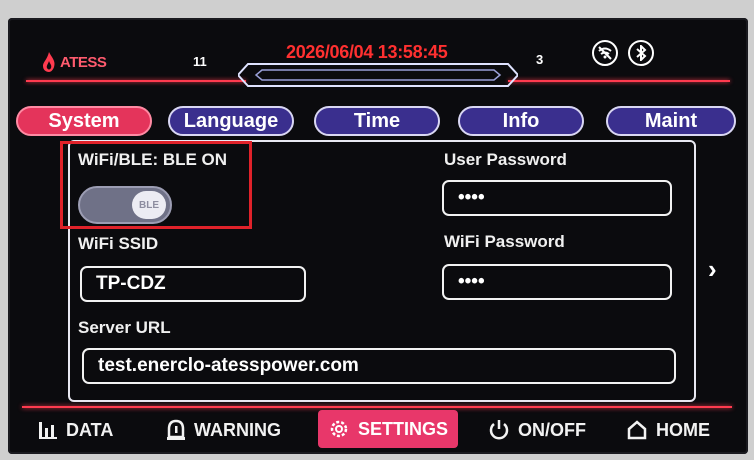 Image resolution: width=754 pixels, height=460 pixels. I want to click on ble-toggle: BLE, so click(125, 205).